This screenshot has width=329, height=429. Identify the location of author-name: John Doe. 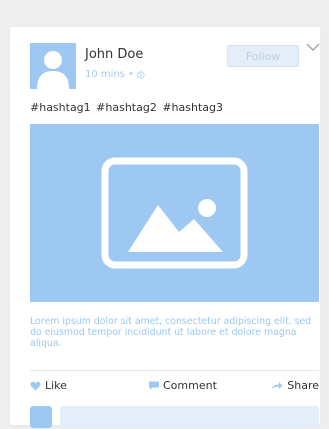
(114, 54).